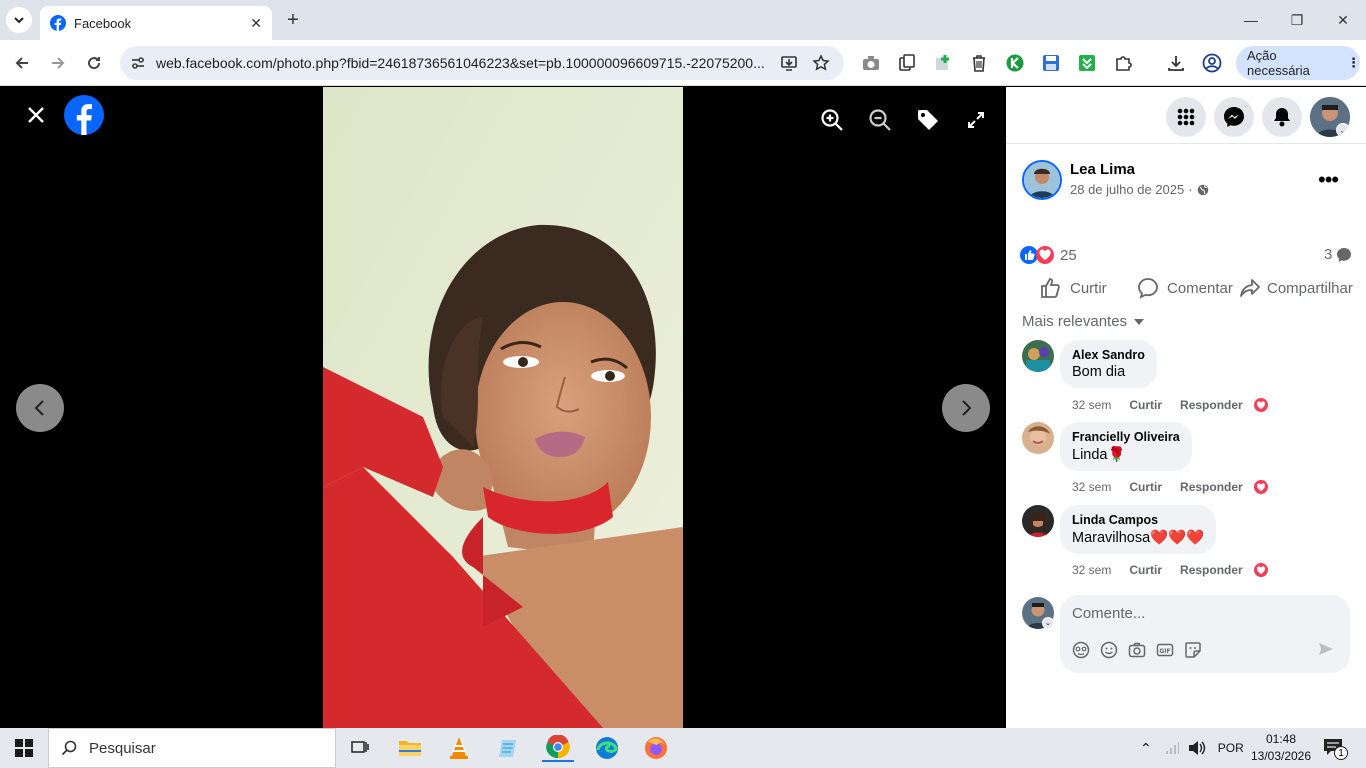 This screenshot has width=1366, height=768. I want to click on menu-button, so click(1186, 117).